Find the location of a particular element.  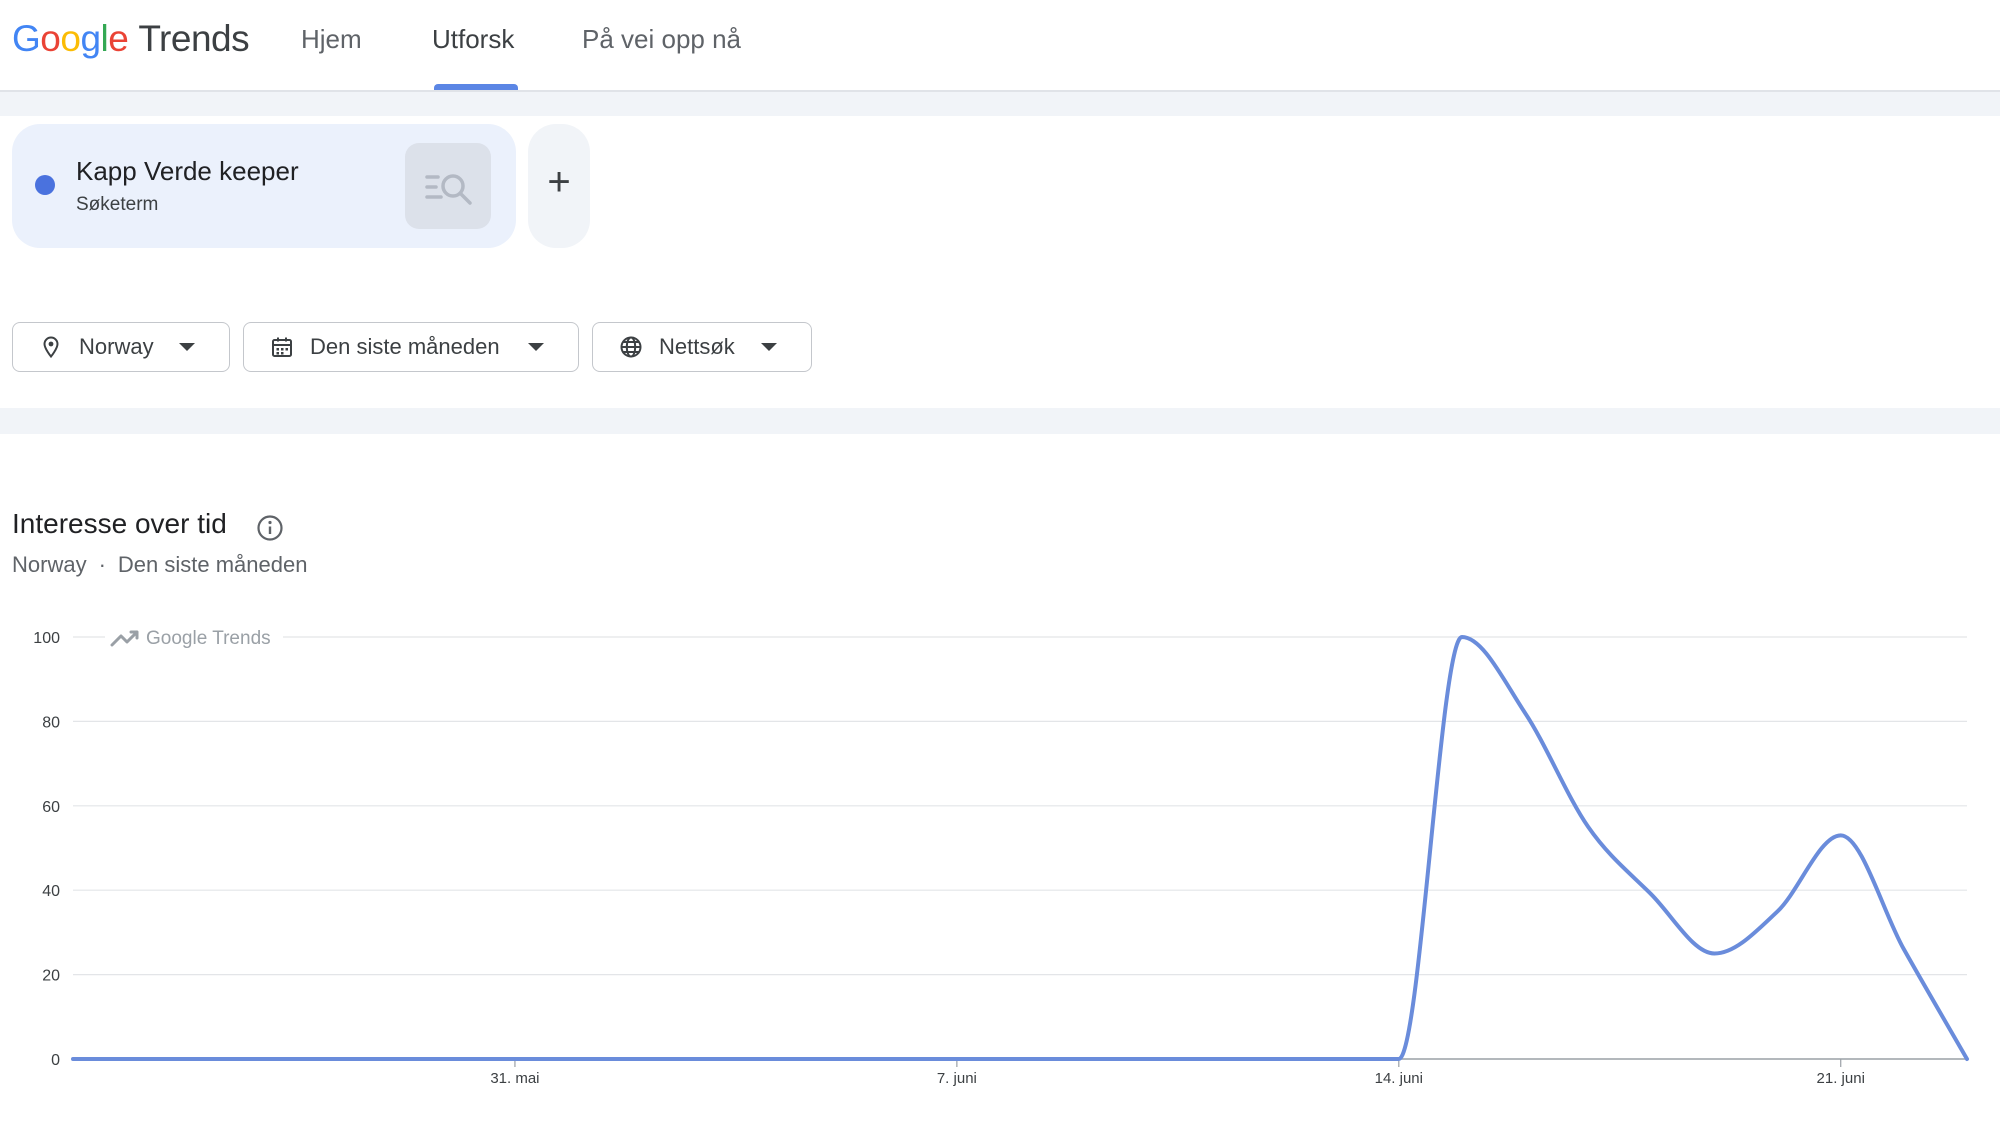

x-tick-label: 31. mai is located at coordinates (514, 1078).